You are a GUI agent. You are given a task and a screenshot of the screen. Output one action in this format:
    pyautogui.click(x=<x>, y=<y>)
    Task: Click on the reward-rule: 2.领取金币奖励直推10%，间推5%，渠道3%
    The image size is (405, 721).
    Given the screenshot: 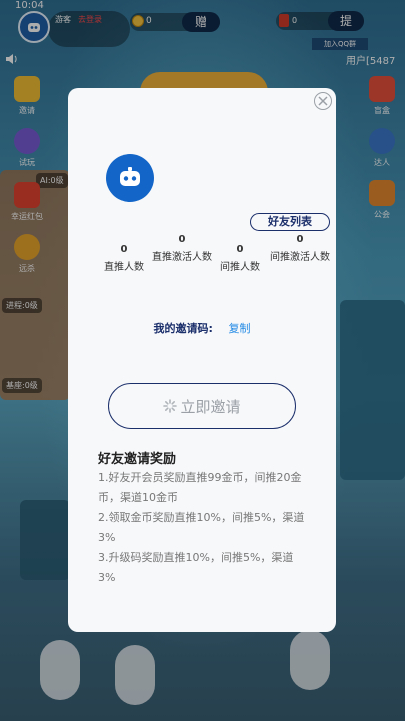 What is the action you would take?
    pyautogui.click(x=201, y=527)
    